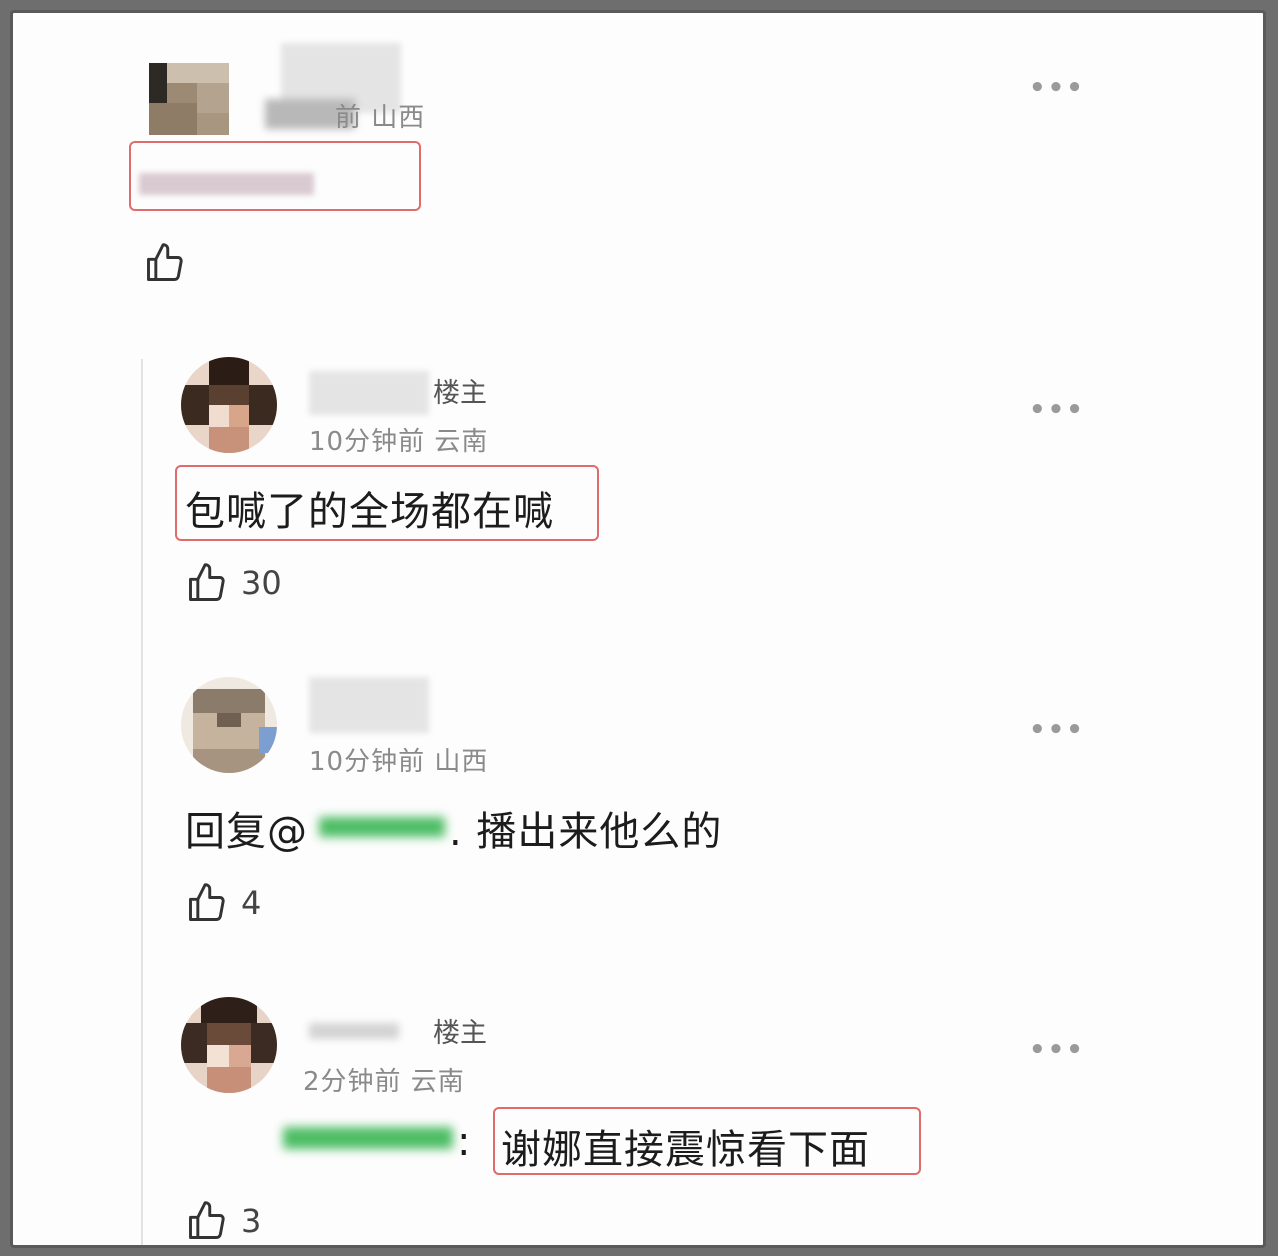  What do you see at coordinates (251, 1221) in the screenshot?
I see `like-count: 3` at bounding box center [251, 1221].